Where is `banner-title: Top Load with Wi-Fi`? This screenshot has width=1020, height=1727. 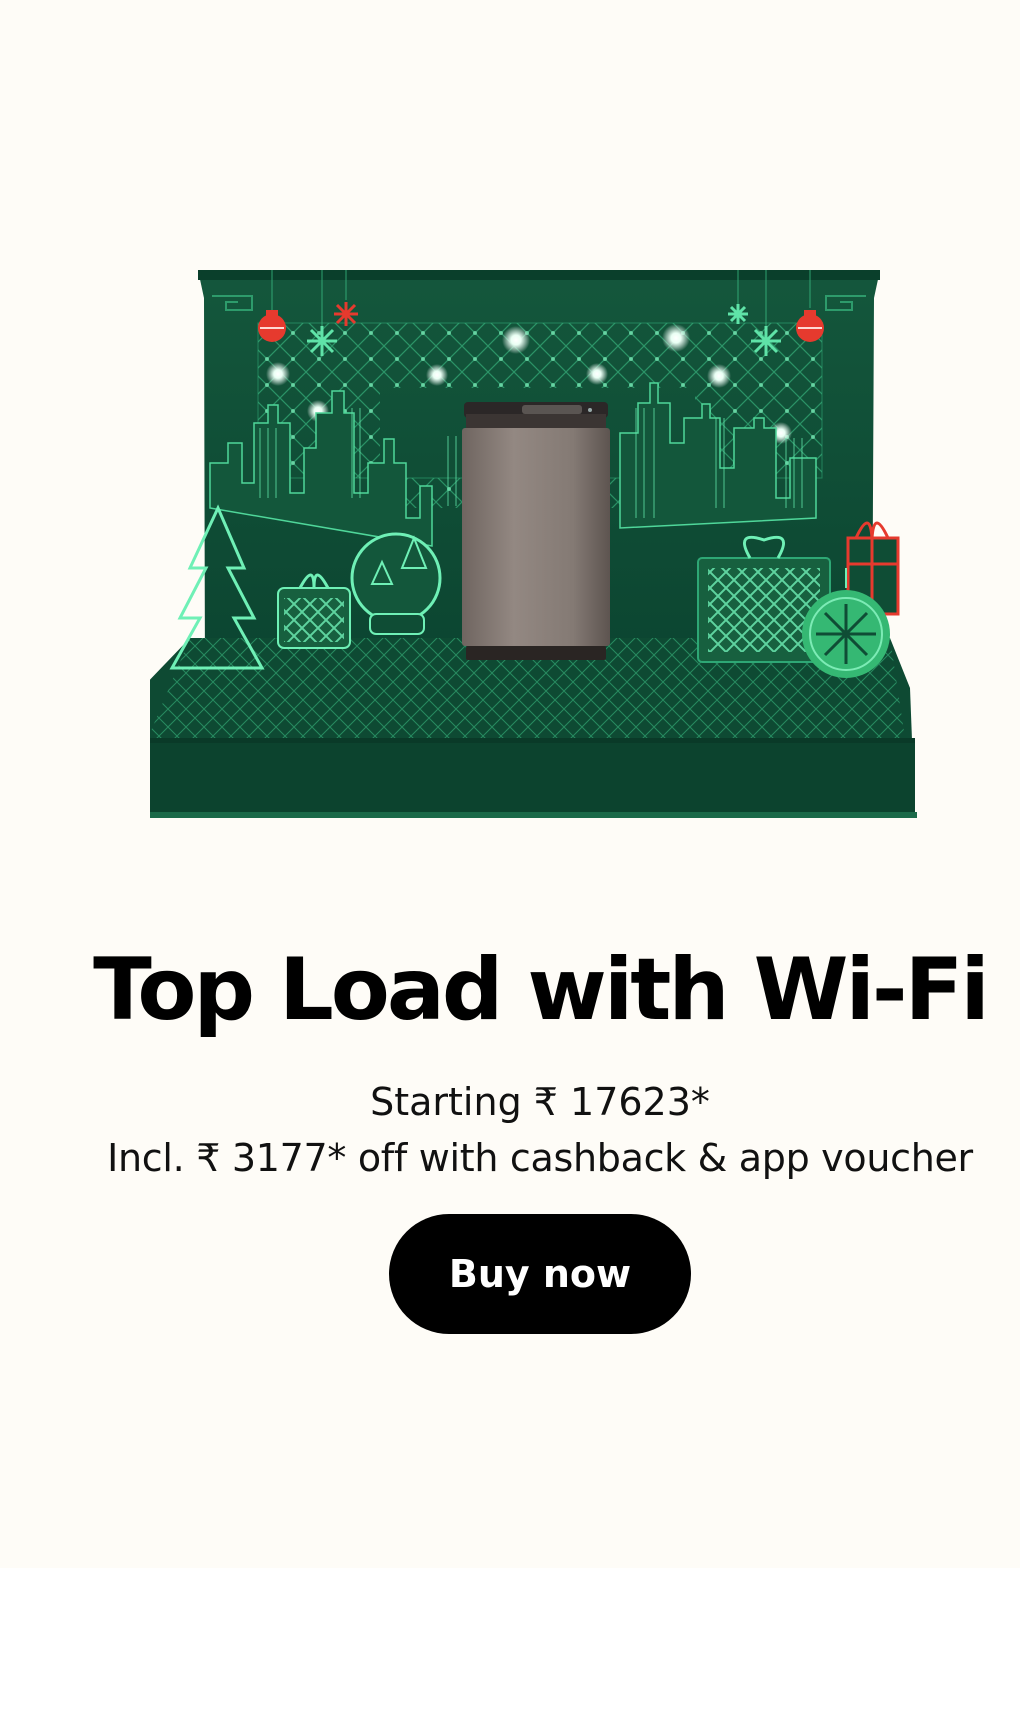
banner-title: Top Load with Wi-Fi is located at coordinates (541, 990).